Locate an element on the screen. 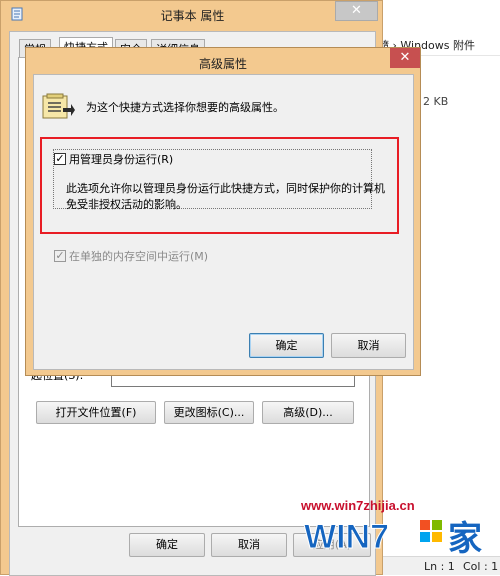 The height and width of the screenshot is (576, 500). advanced-dialog-title: 高级属性 is located at coordinates (222, 64).